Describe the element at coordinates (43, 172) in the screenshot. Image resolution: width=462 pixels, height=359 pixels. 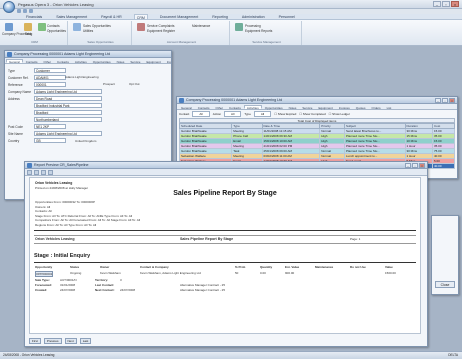
I see `zoom-icon` at that location.